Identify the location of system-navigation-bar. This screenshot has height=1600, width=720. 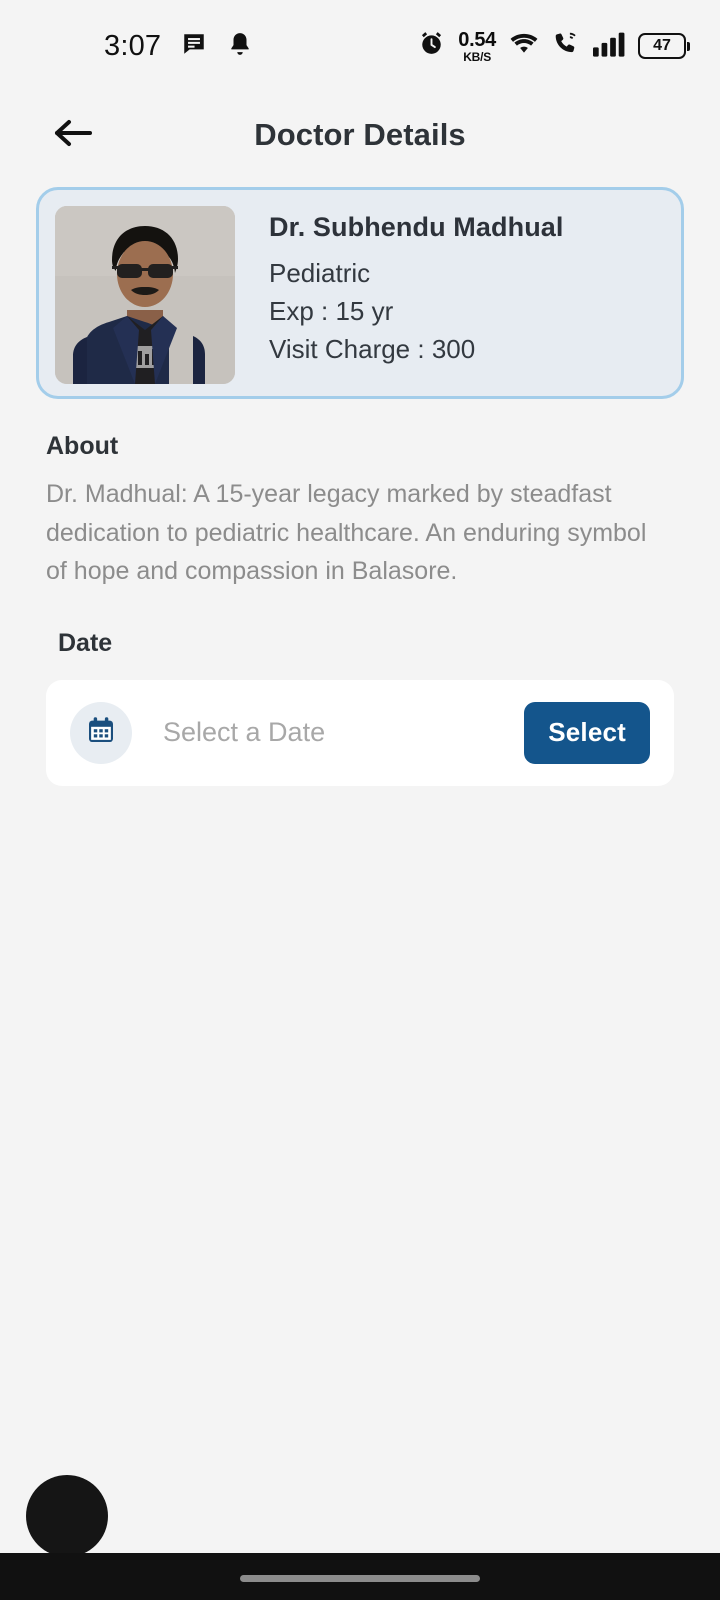
(360, 1576).